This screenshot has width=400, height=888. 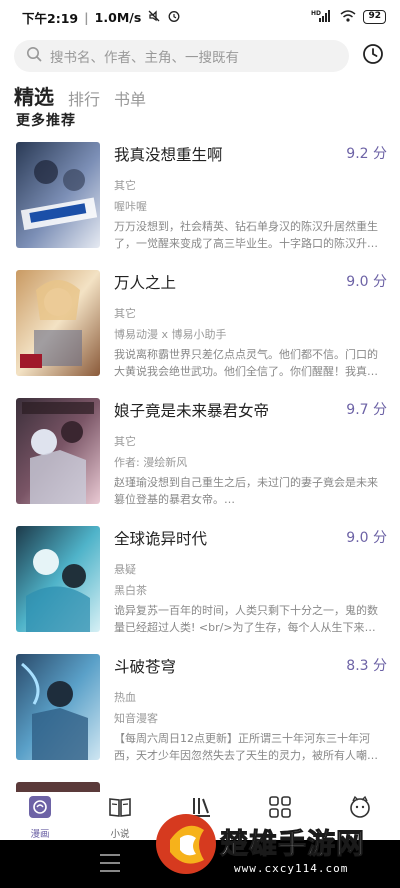 What do you see at coordinates (161, 539) in the screenshot?
I see `book-title: 全球诡异时代` at bounding box center [161, 539].